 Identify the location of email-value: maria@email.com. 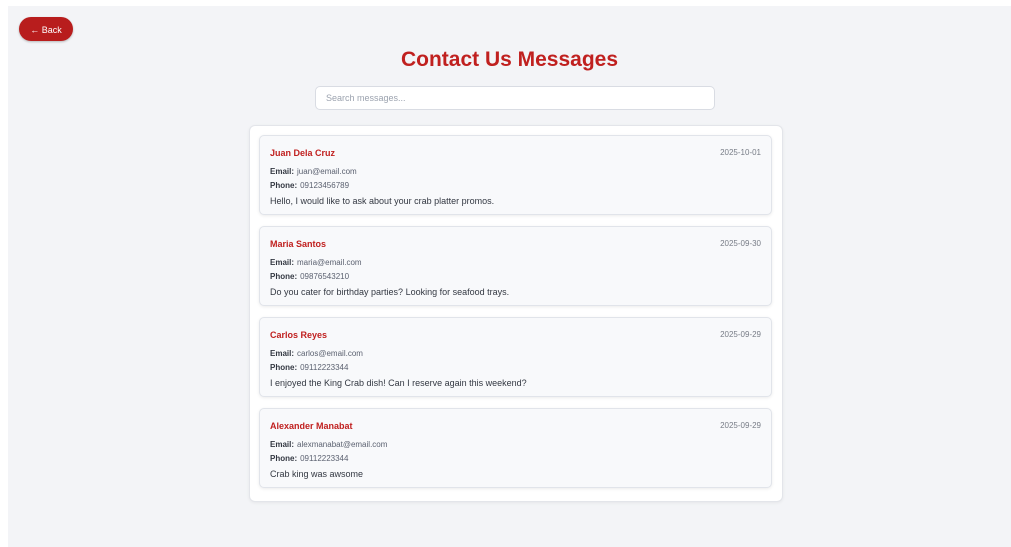
(329, 262).